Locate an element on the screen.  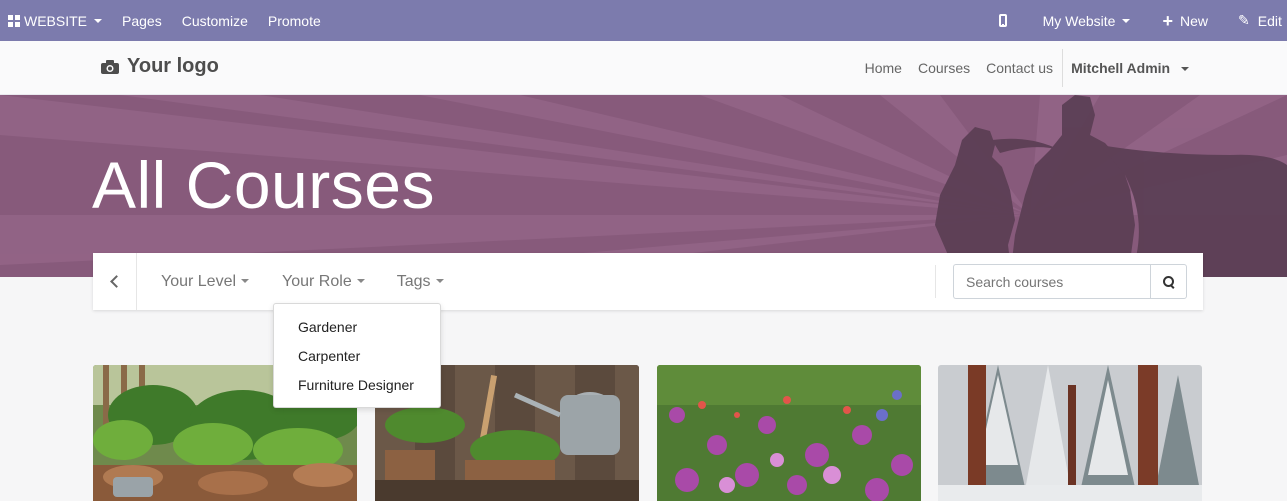
role-filter: Your Role is located at coordinates (307, 282).